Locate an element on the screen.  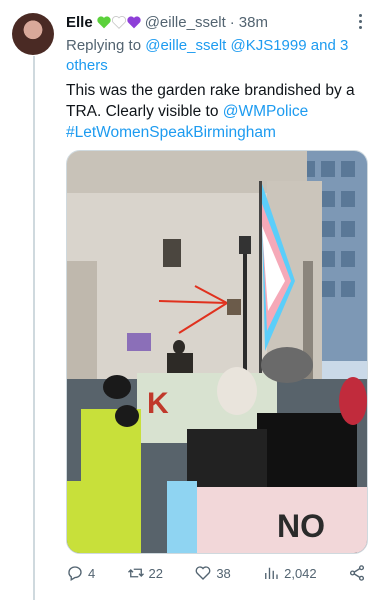
share-button is located at coordinates (357, 573).